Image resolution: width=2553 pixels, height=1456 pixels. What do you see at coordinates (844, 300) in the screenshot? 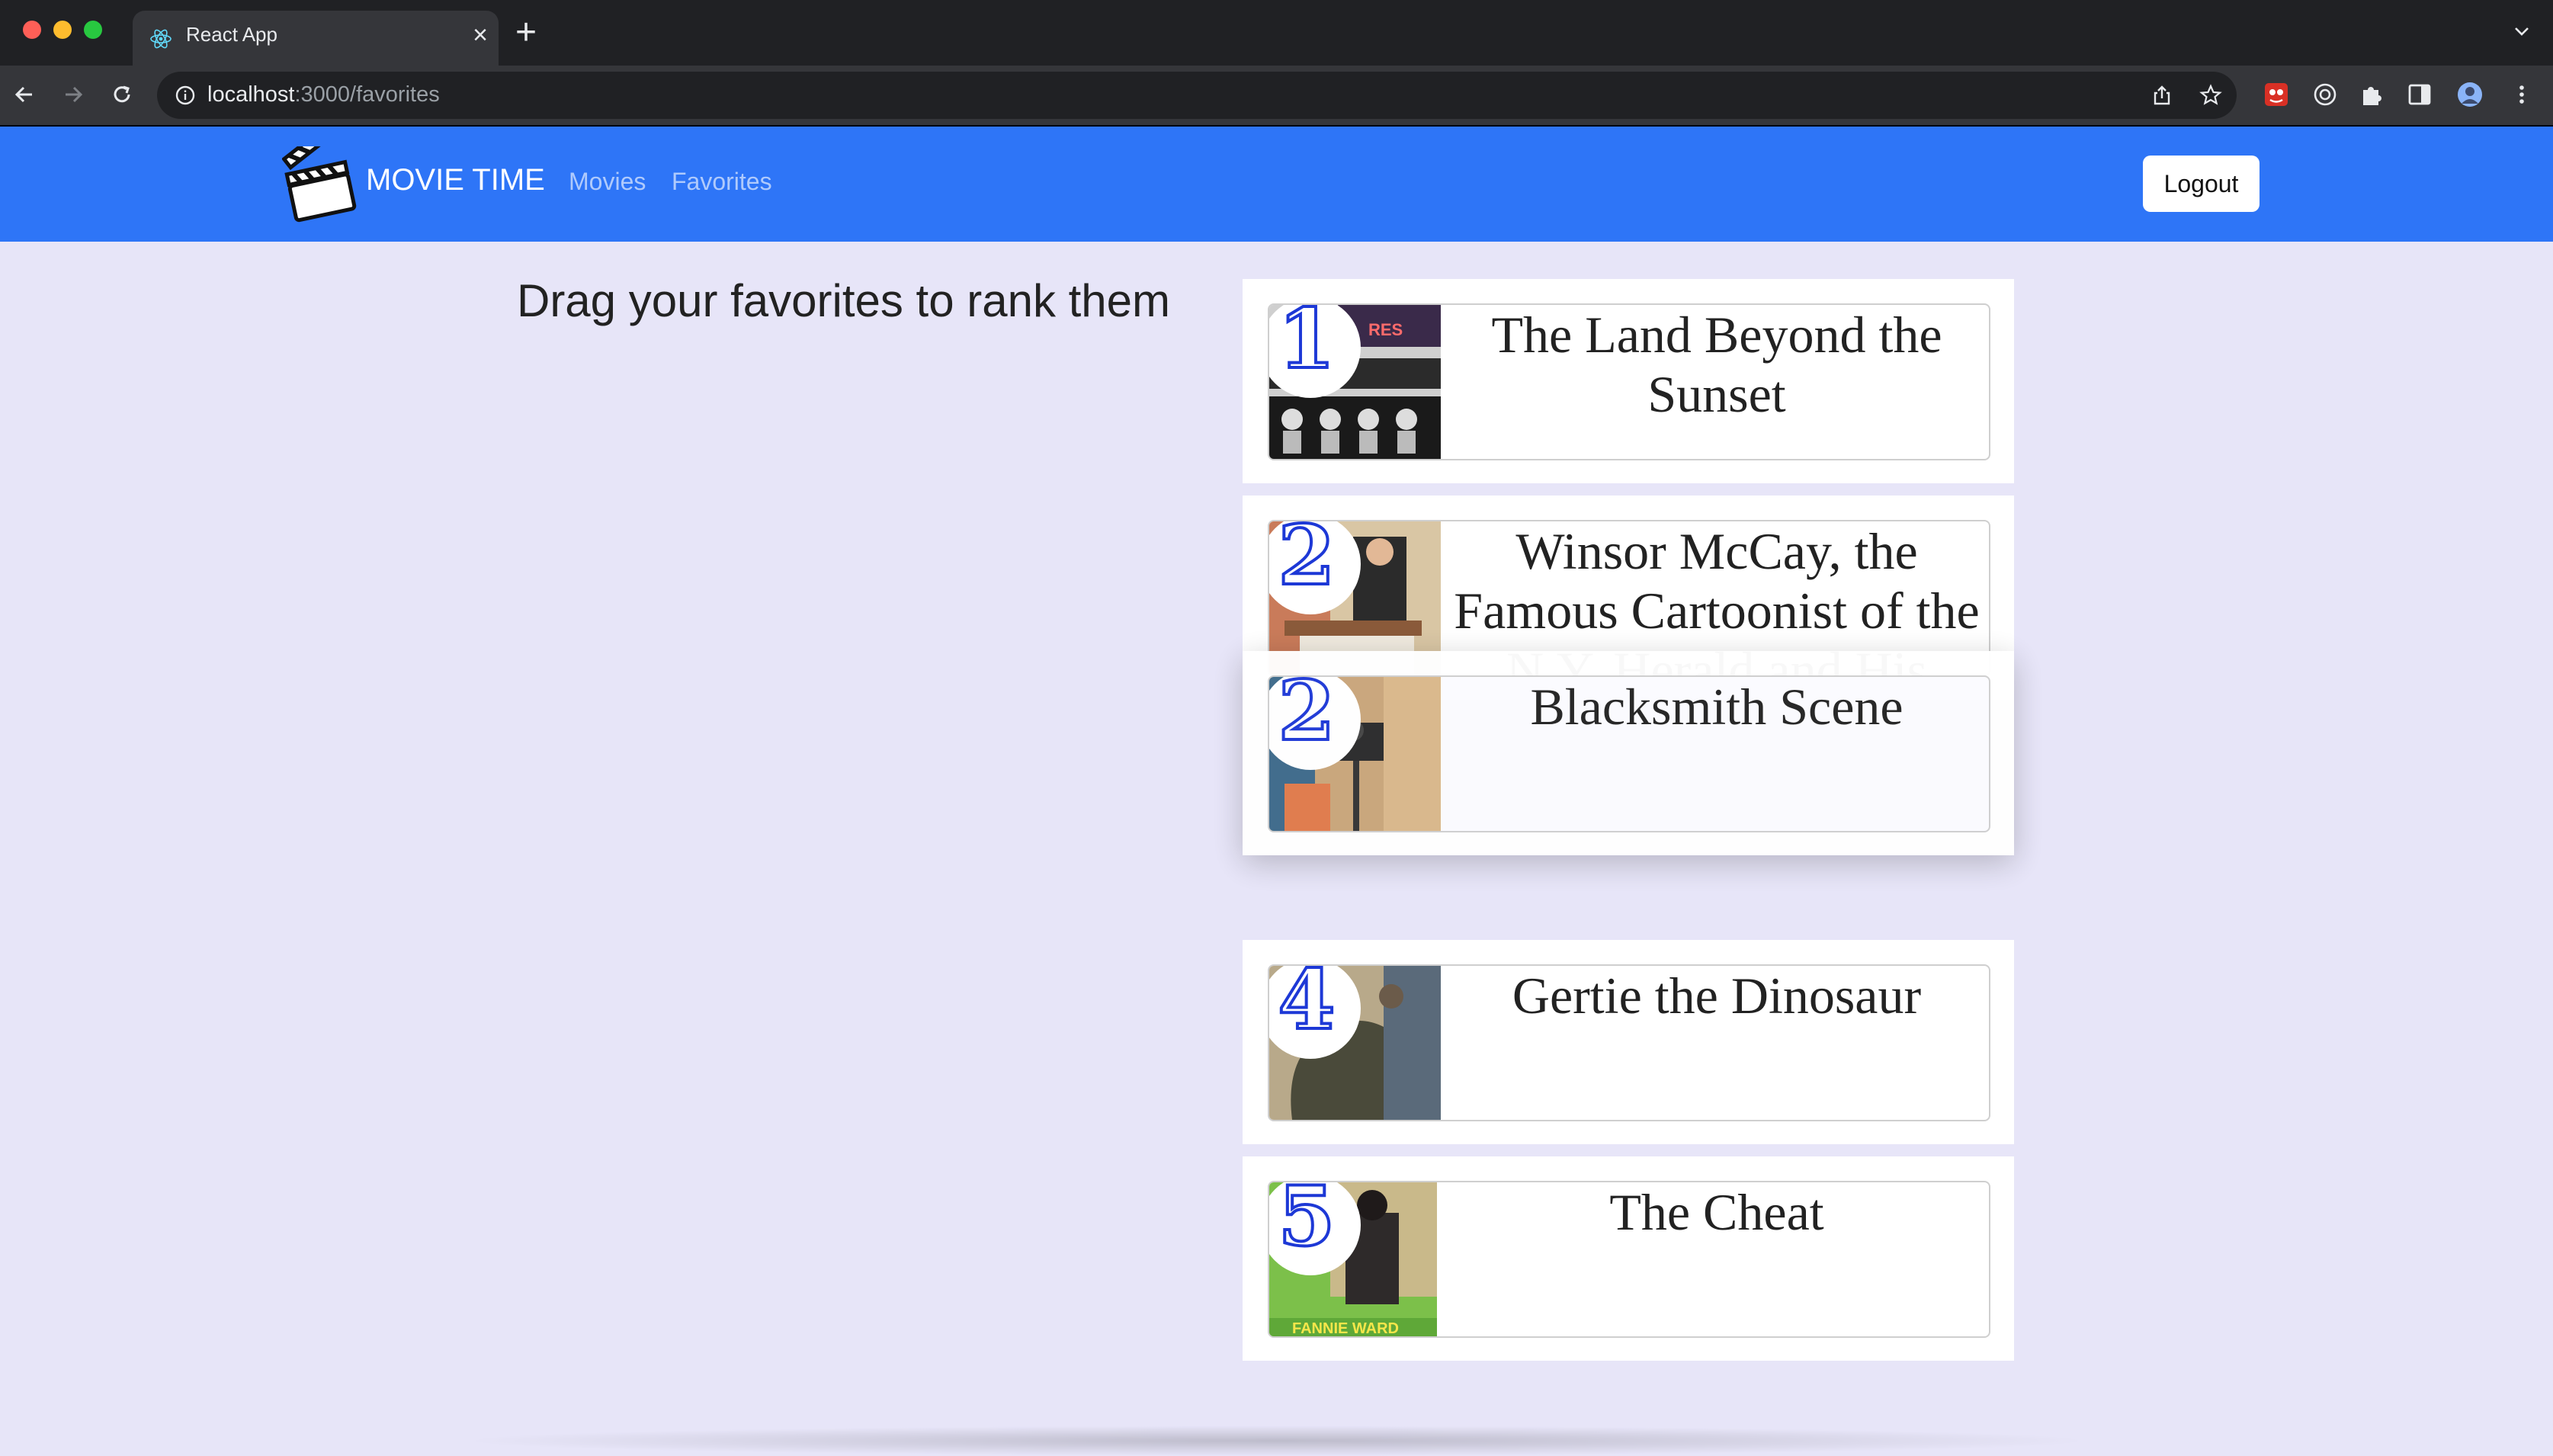
I see `page-heading: Drag your favorites to rank them` at bounding box center [844, 300].